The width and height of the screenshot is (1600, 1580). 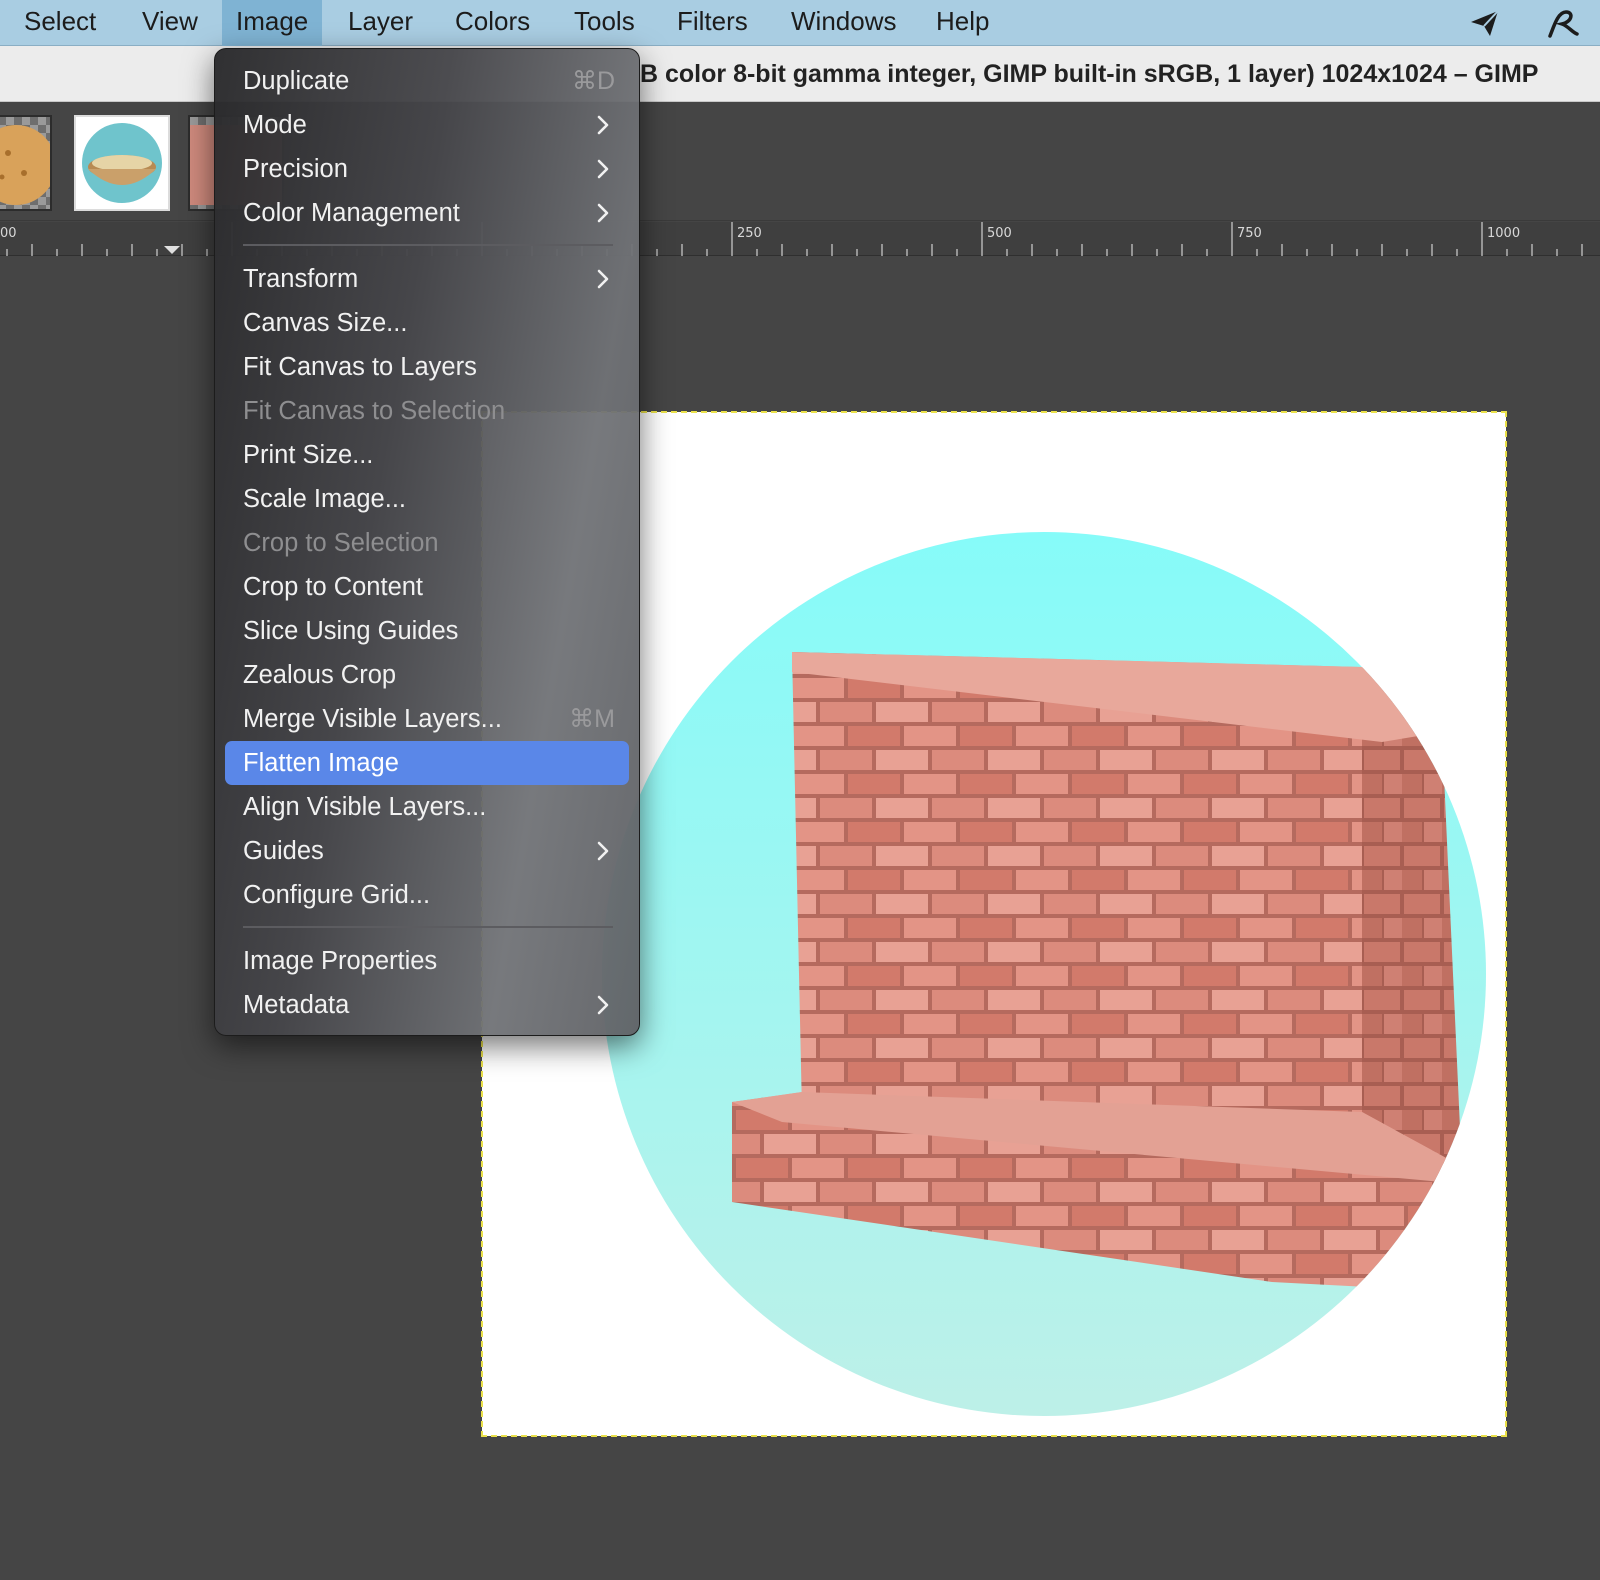 I want to click on menu-windows: Windows, so click(x=843, y=23).